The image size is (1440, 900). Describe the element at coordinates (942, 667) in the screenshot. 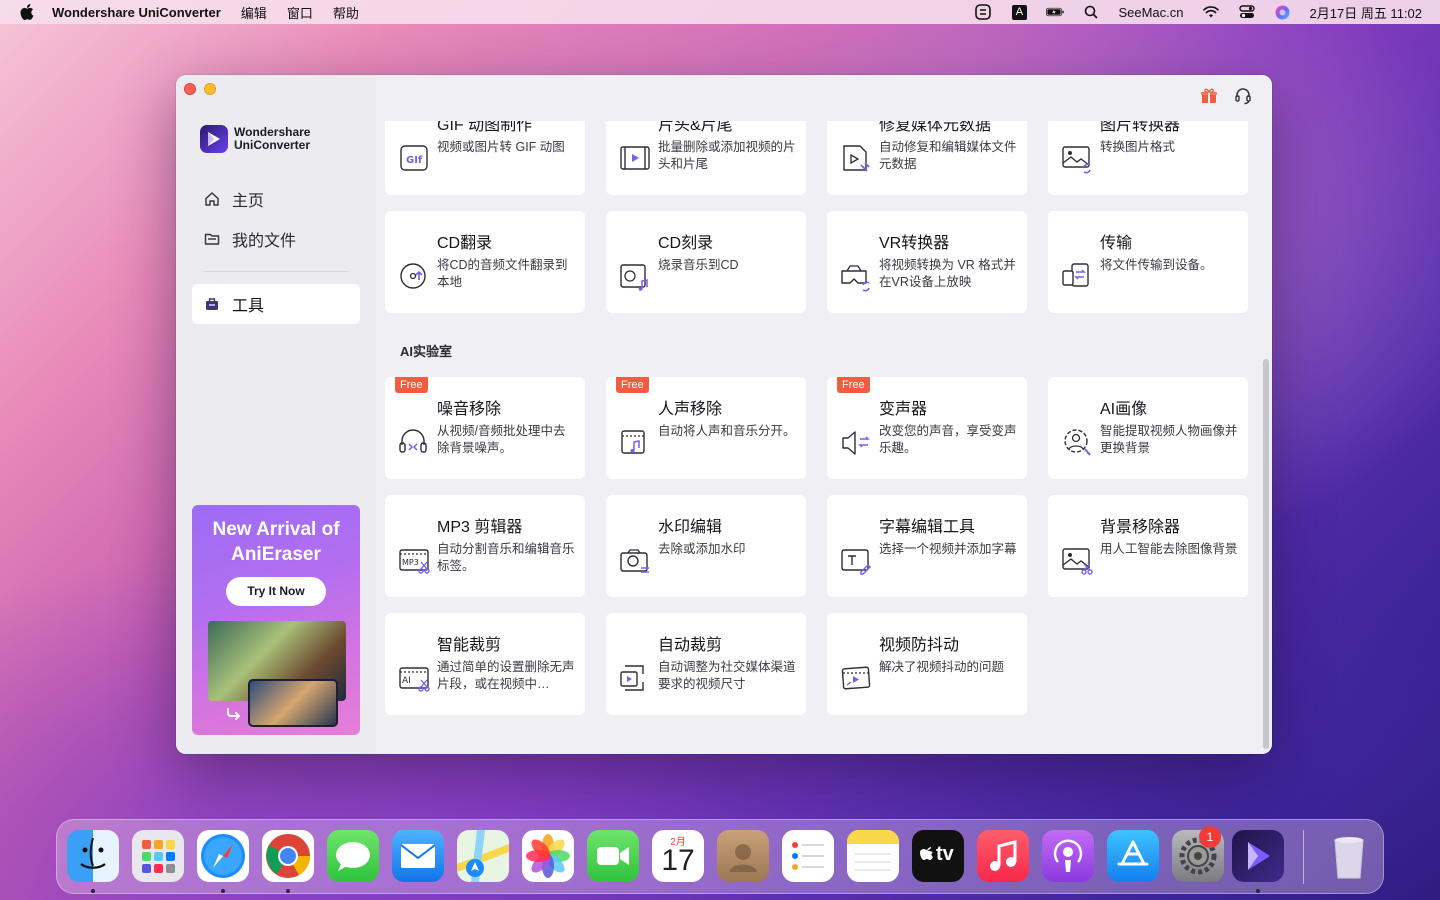

I see `tool-desc: 解决了视频抖动的问题` at that location.